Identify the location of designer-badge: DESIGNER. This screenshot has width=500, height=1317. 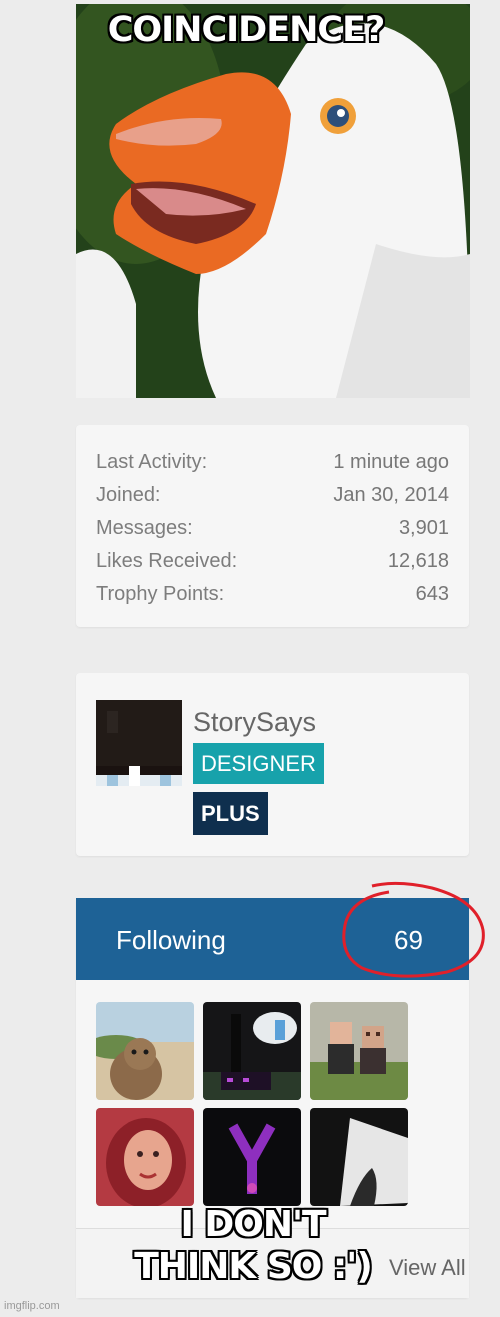
(258, 763).